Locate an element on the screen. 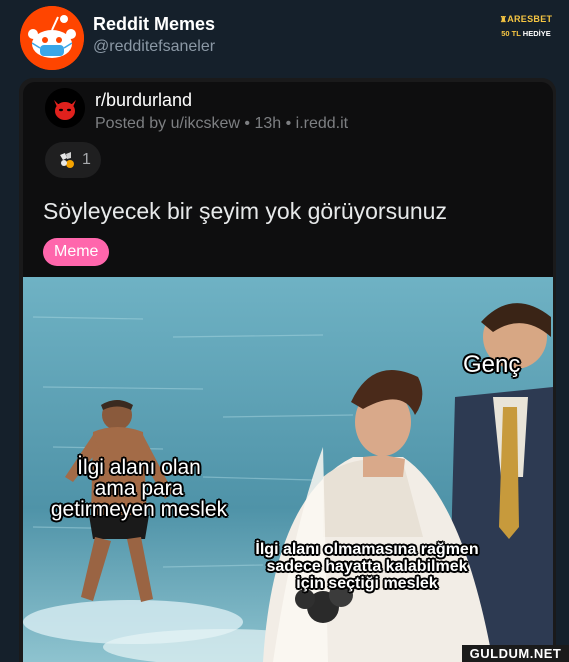 The width and height of the screenshot is (569, 662). sponsor-tagline-suffix: HEDİYE is located at coordinates (536, 33).